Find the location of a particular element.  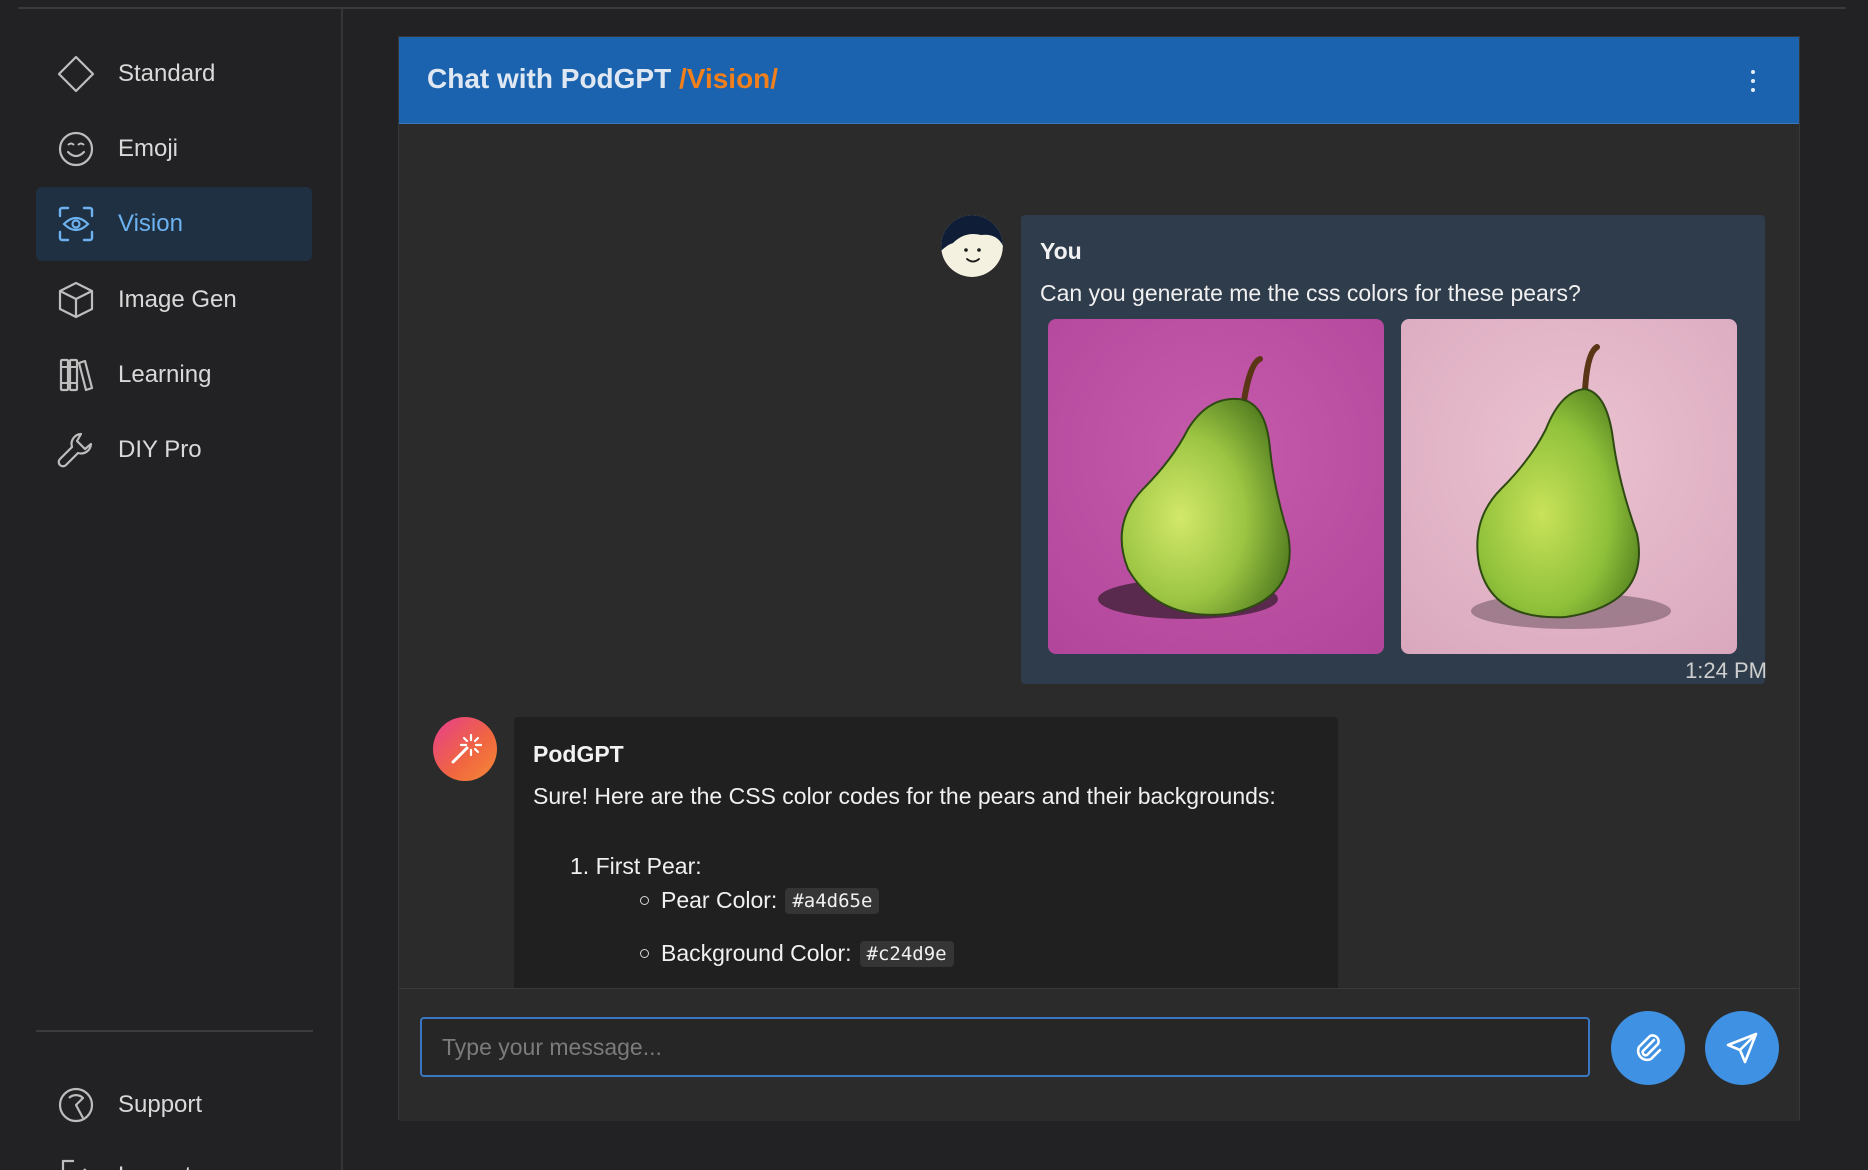

list-number: 1. is located at coordinates (580, 866).